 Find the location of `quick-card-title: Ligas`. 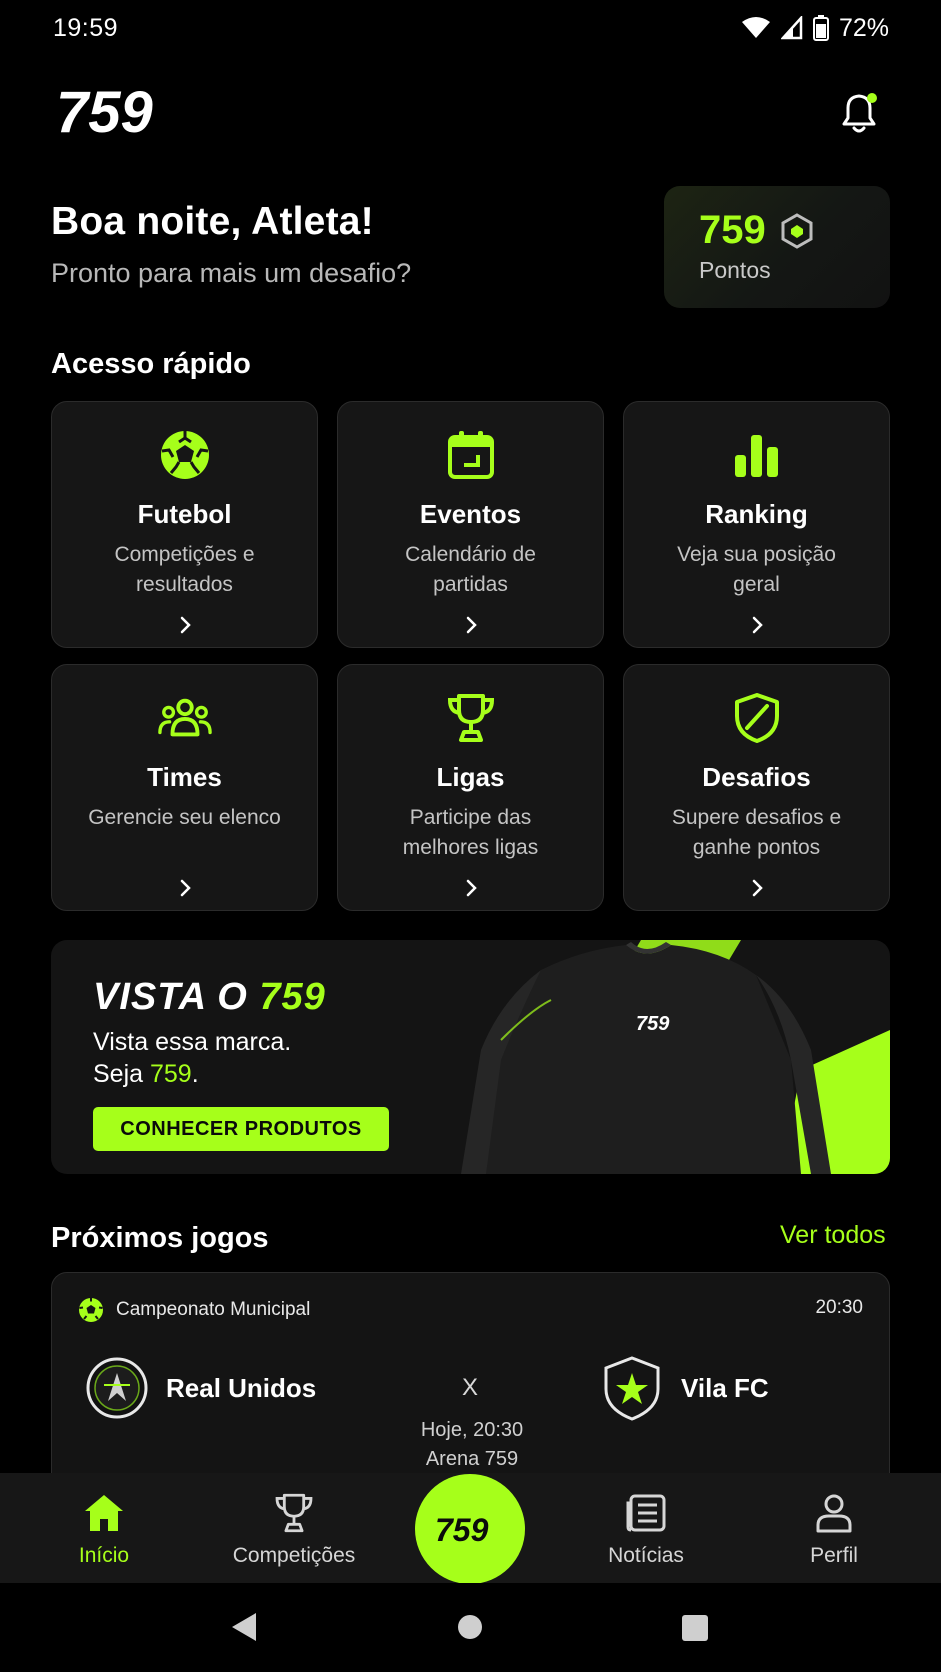

quick-card-title: Ligas is located at coordinates (470, 777).